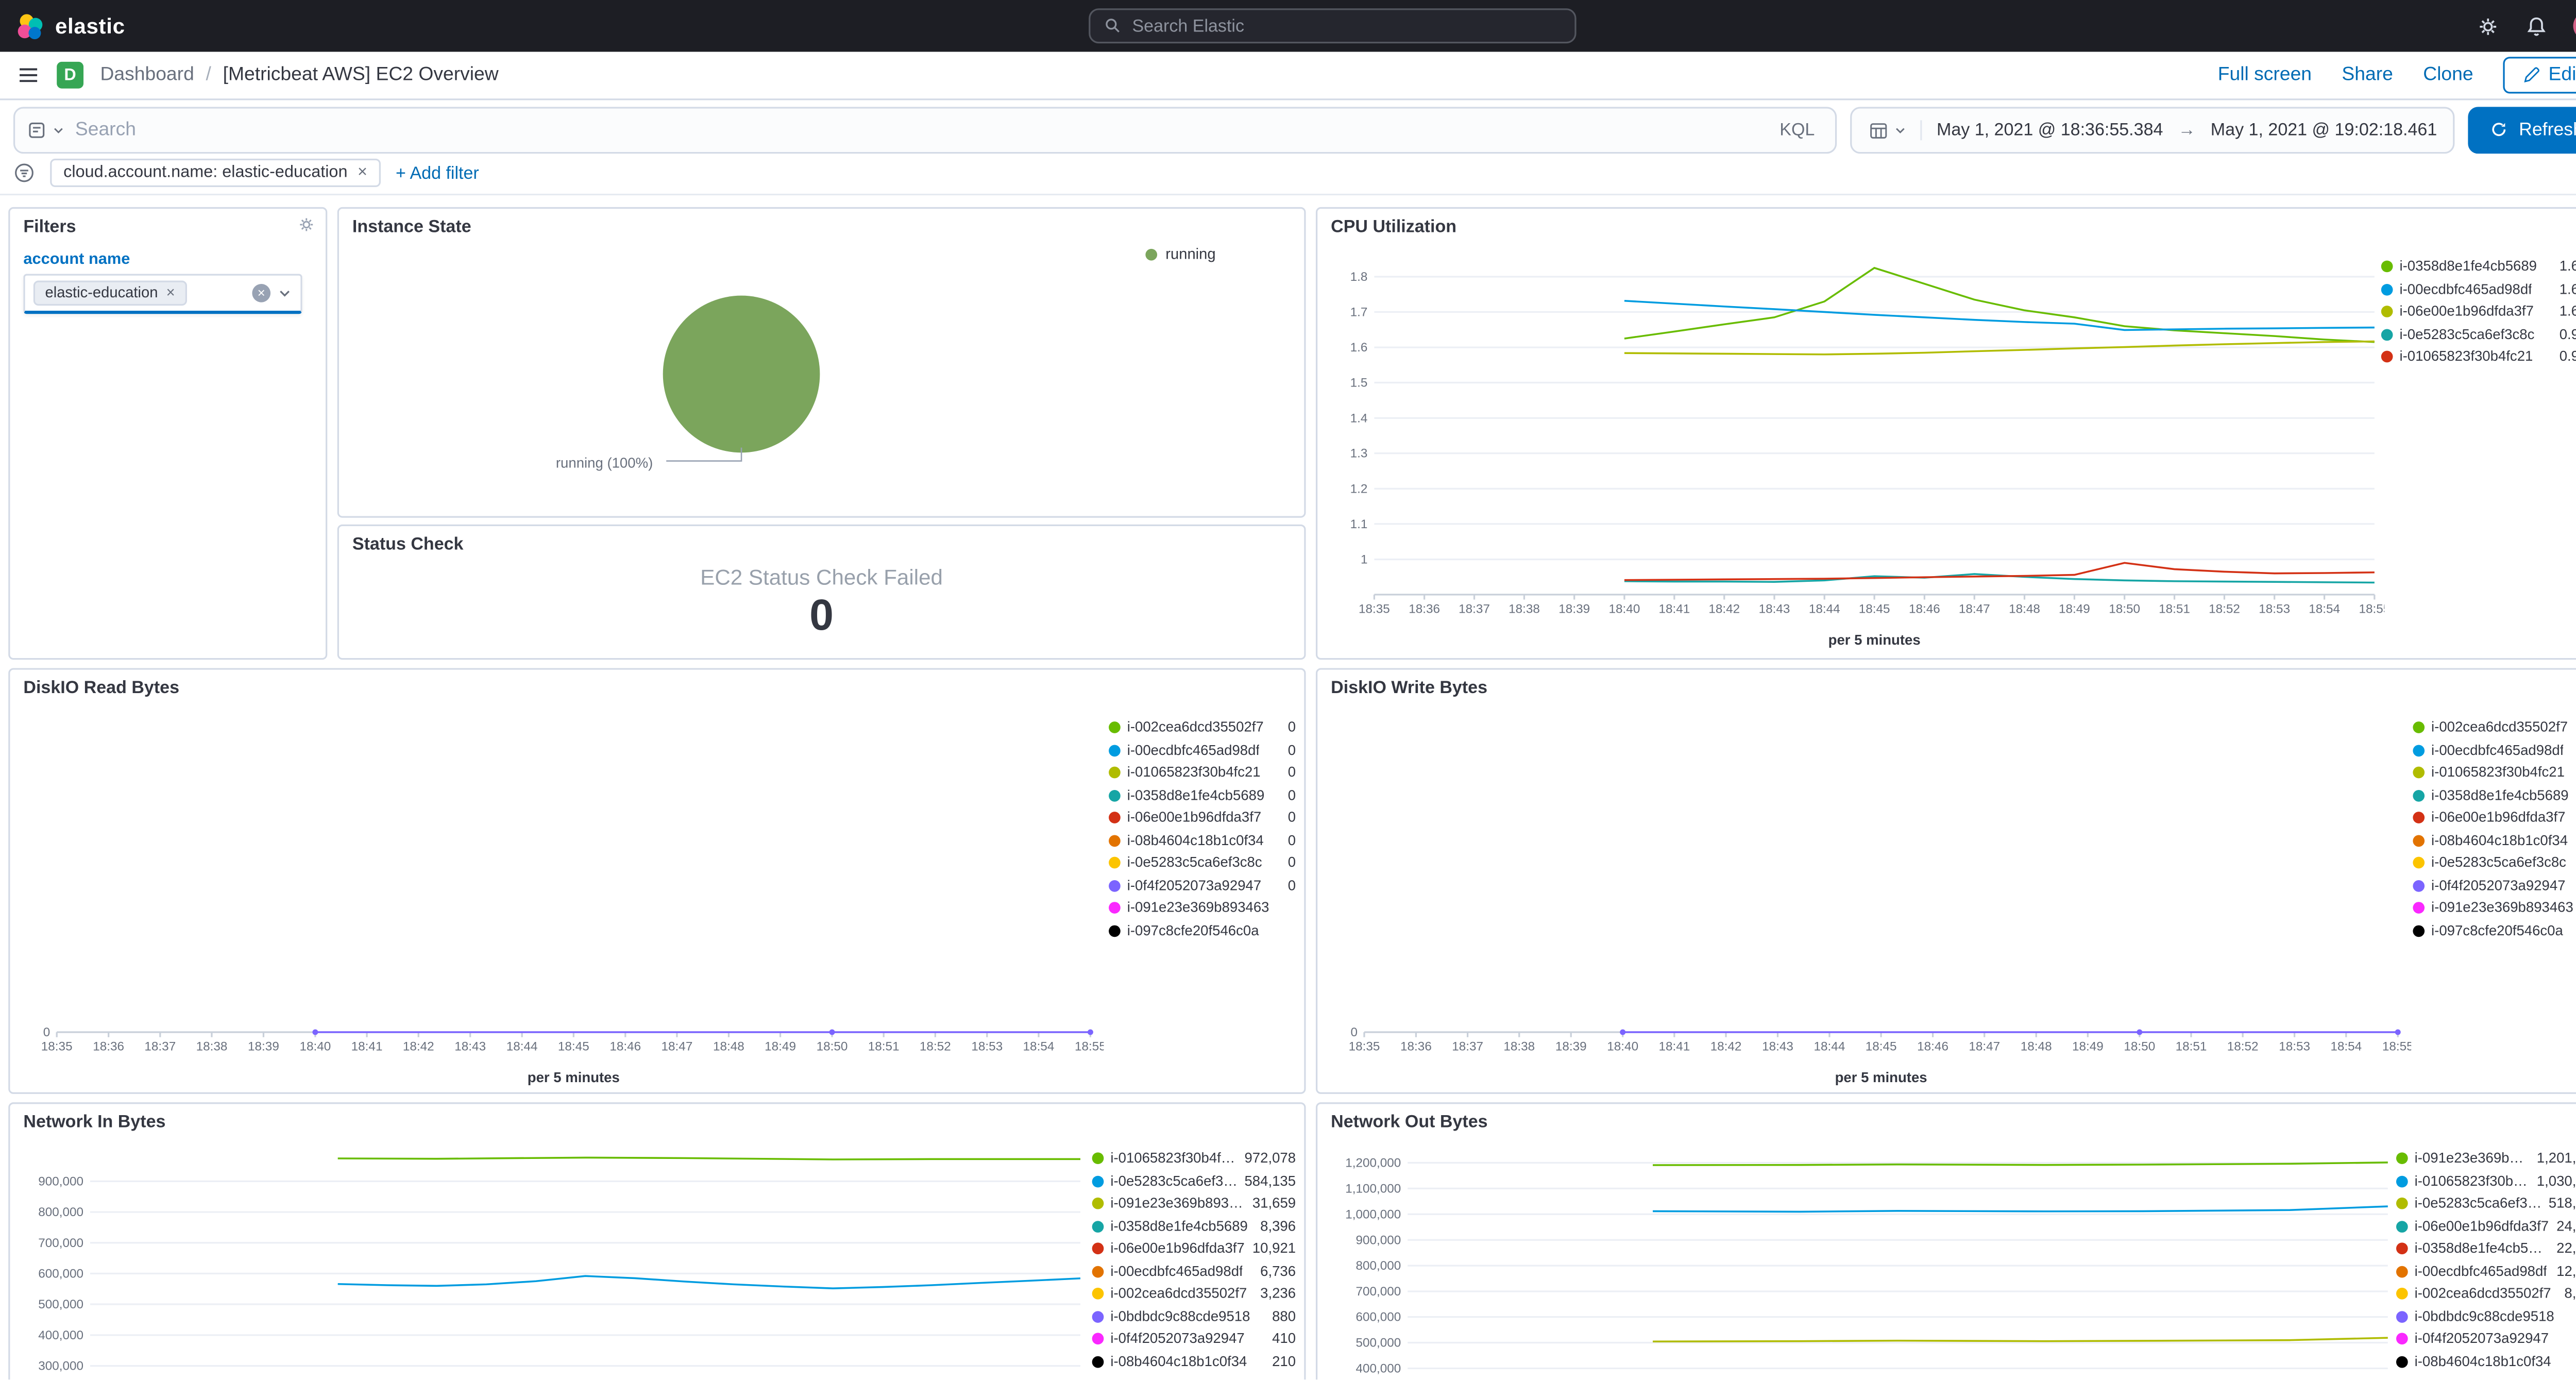 Image resolution: width=2576 pixels, height=1380 pixels. I want to click on user-avatar: m, so click(2574, 25).